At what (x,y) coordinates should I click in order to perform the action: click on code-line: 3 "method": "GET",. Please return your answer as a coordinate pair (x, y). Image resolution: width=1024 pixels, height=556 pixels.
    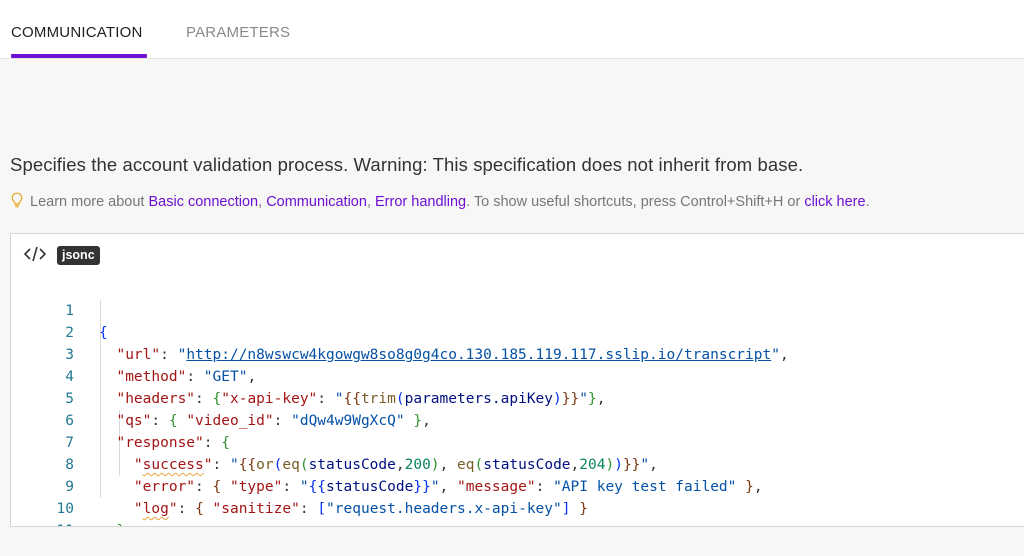
    Looking at the image, I should click on (133, 353).